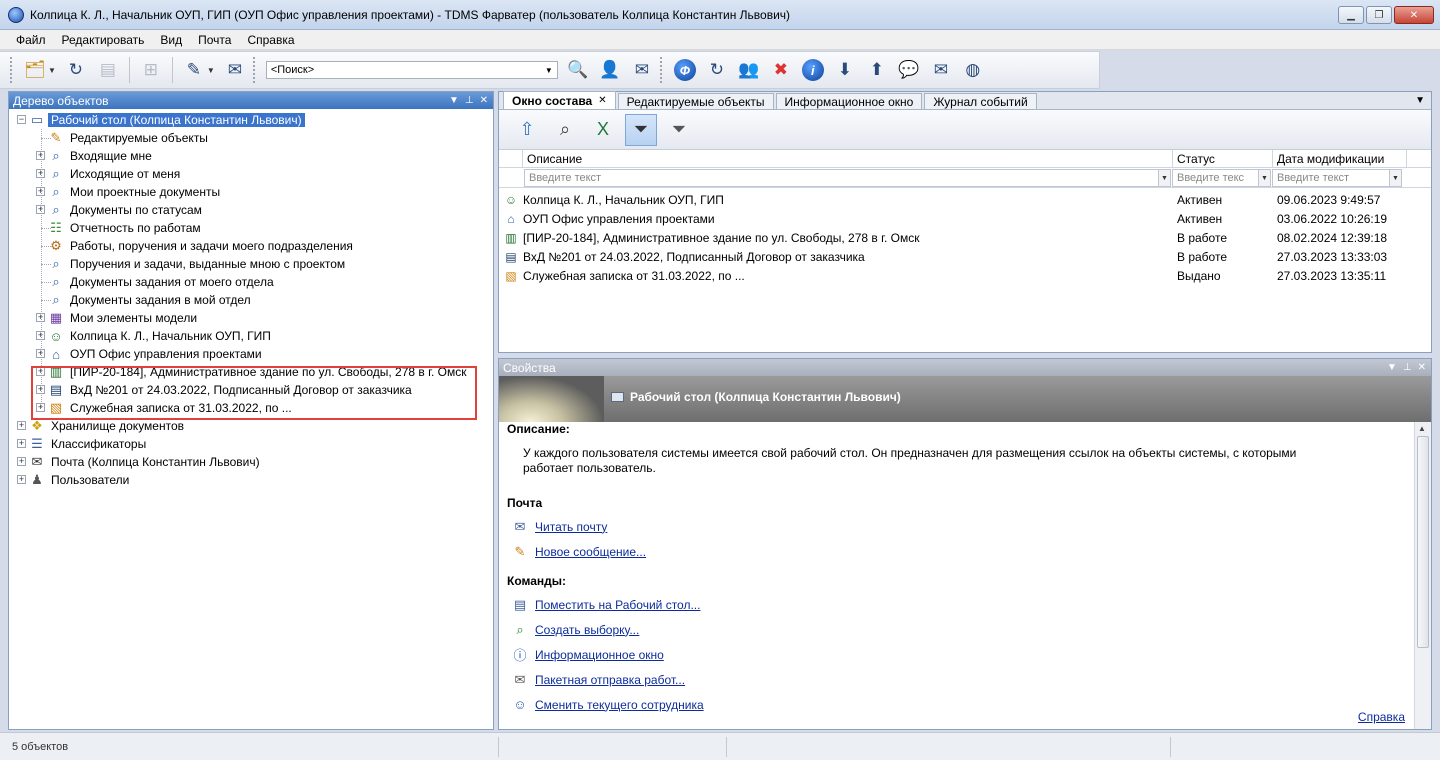  What do you see at coordinates (1221, 178) in the screenshot?
I see `filter-status-input: Введите текс ▼` at bounding box center [1221, 178].